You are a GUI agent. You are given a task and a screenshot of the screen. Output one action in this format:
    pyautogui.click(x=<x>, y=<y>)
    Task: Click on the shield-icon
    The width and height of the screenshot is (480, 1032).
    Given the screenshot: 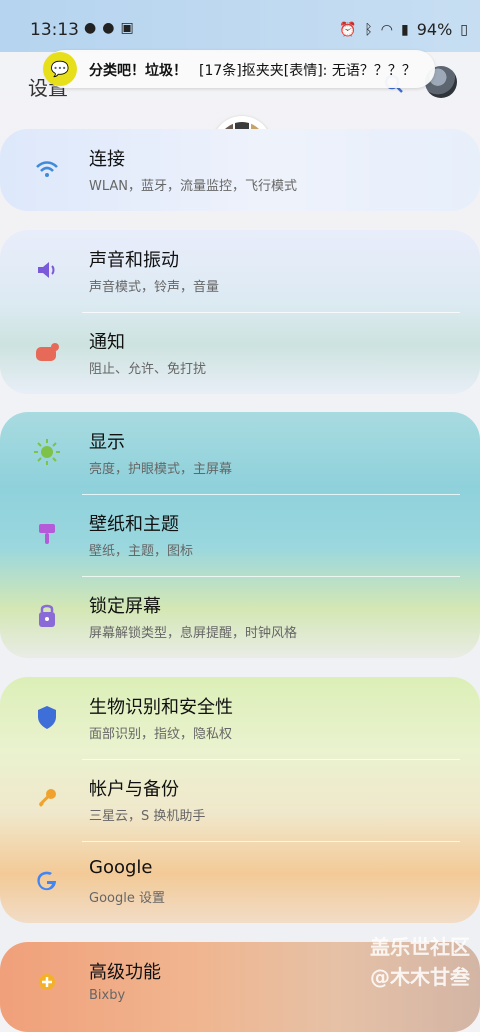 What is the action you would take?
    pyautogui.click(x=47, y=717)
    